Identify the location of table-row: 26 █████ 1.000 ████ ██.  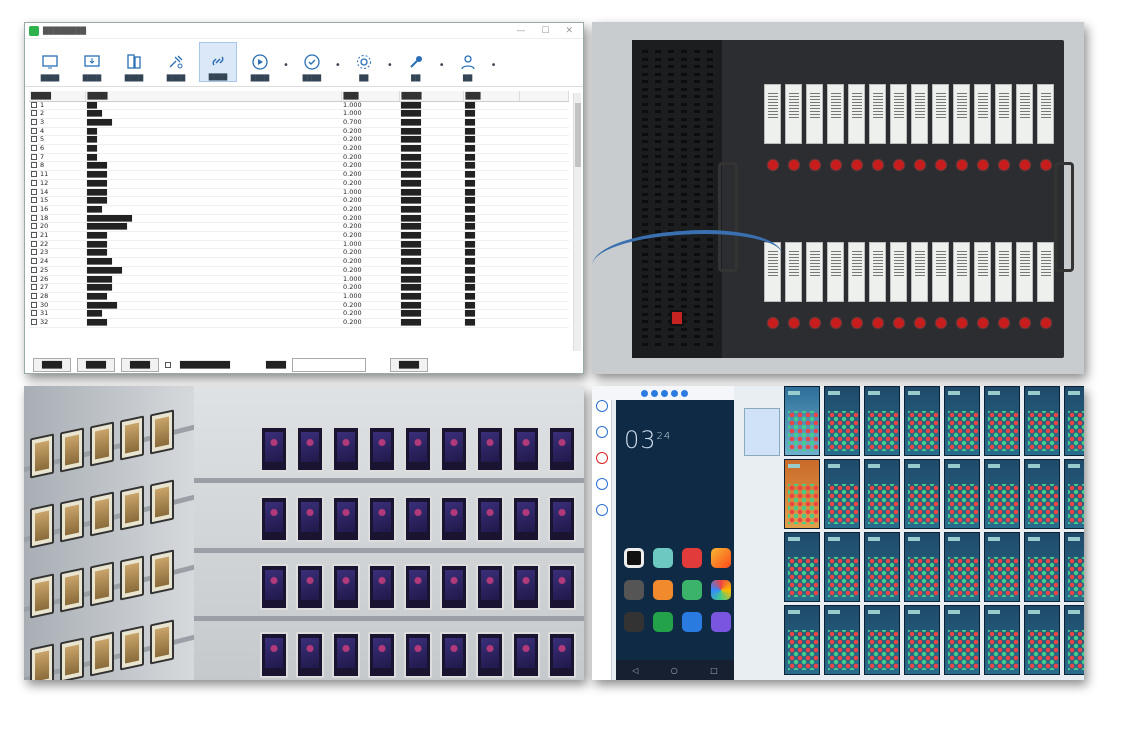
(299, 280).